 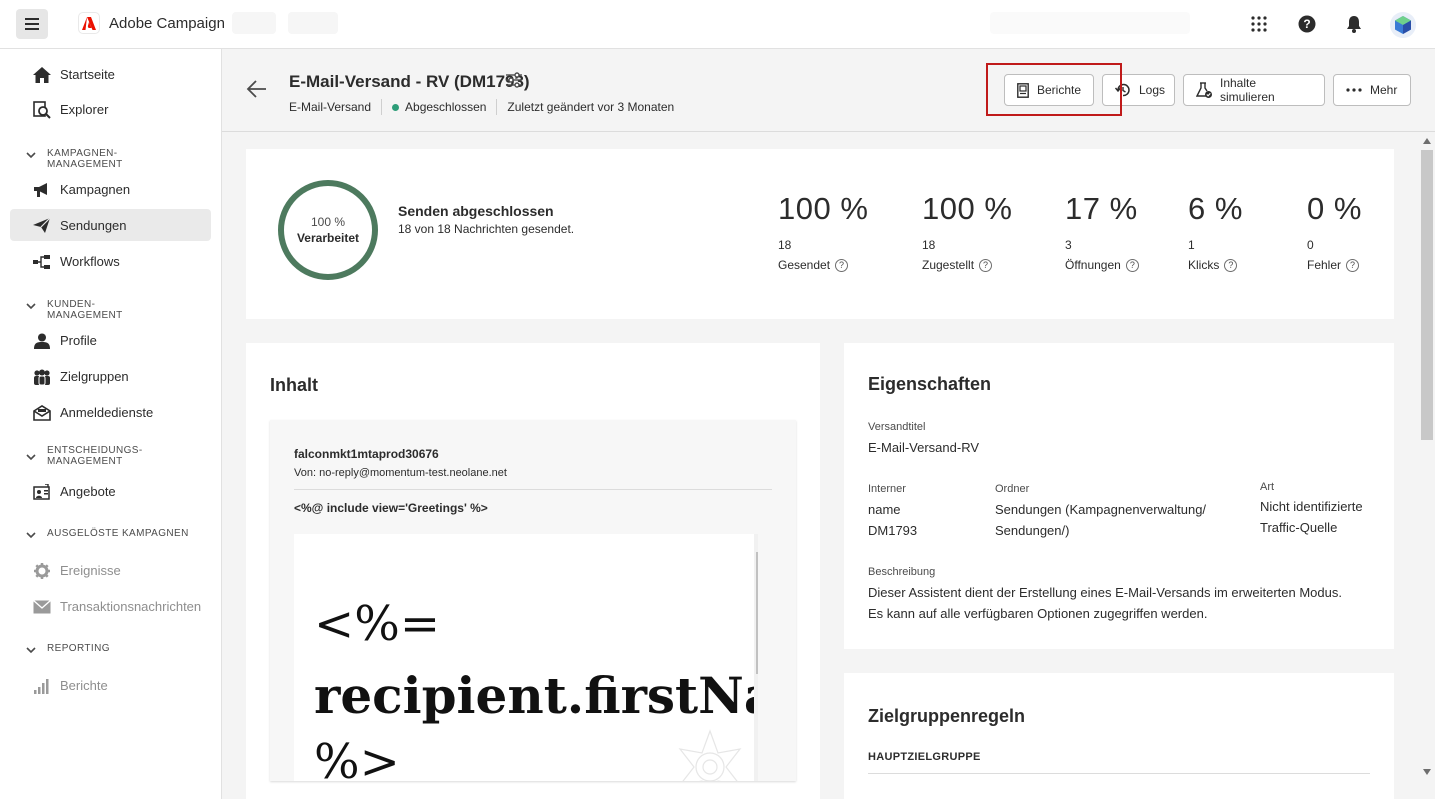 I want to click on delivery-title-label: Versandtitel, so click(x=897, y=427).